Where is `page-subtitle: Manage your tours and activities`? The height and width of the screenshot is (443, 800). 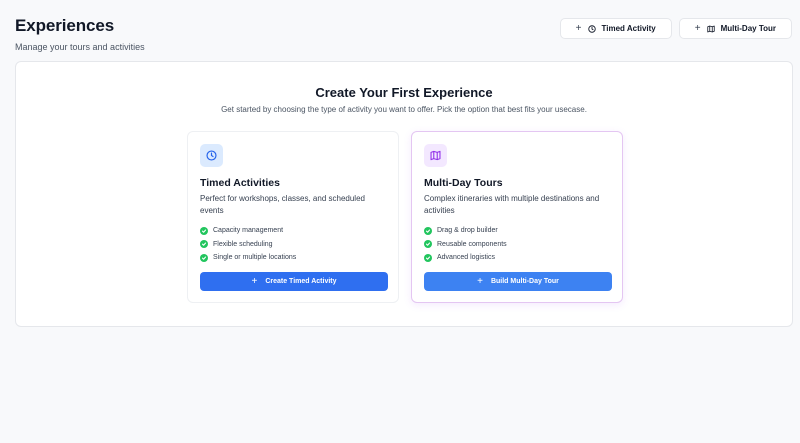 page-subtitle: Manage your tours and activities is located at coordinates (80, 47).